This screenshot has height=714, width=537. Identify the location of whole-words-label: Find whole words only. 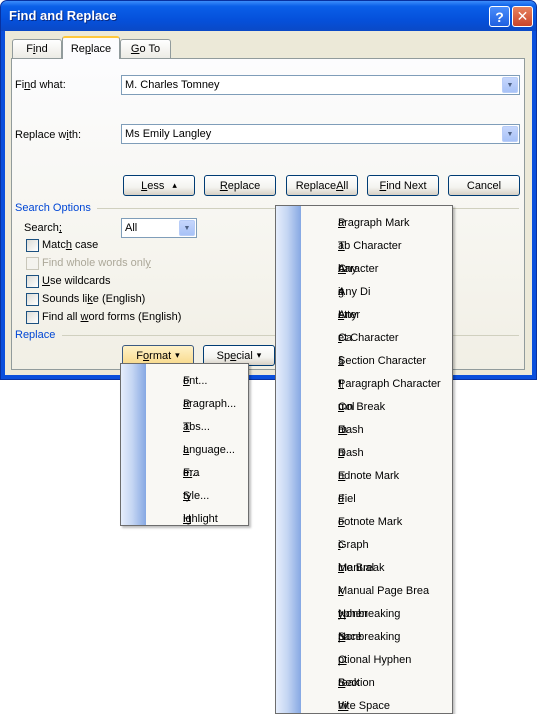
(96, 263).